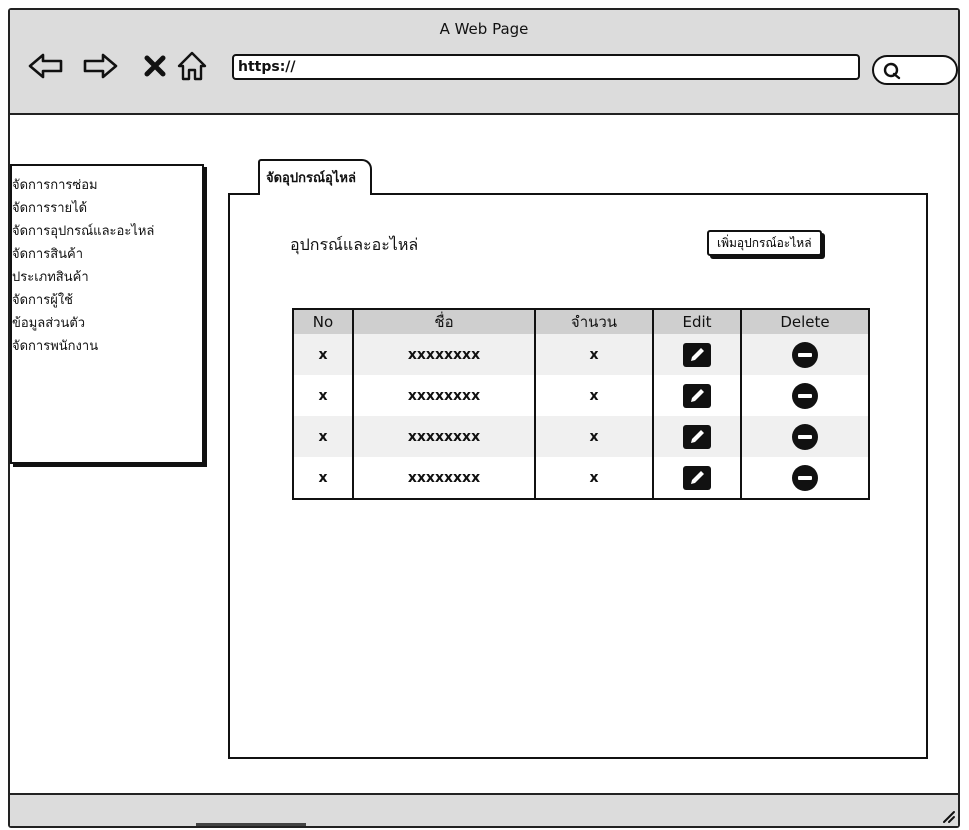 The width and height of the screenshot is (969, 830). I want to click on sidebar-item-employees: จัดการพนักงาน, so click(107, 346).